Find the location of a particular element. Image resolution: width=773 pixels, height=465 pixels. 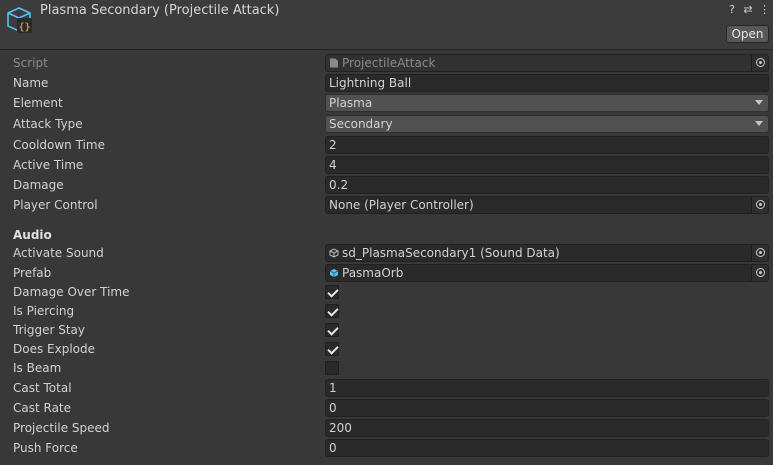

cooldown-time-input: 2 is located at coordinates (547, 145).